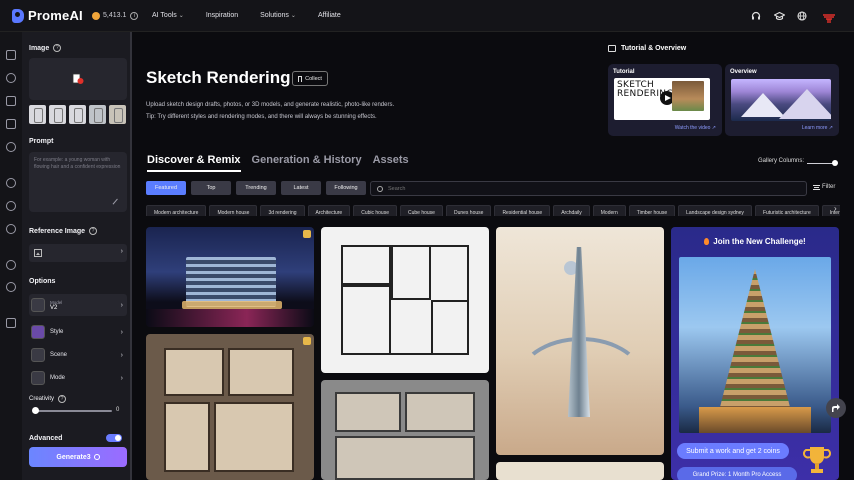 The height and width of the screenshot is (480, 854). I want to click on creativity-slider-handle, so click(35, 410).